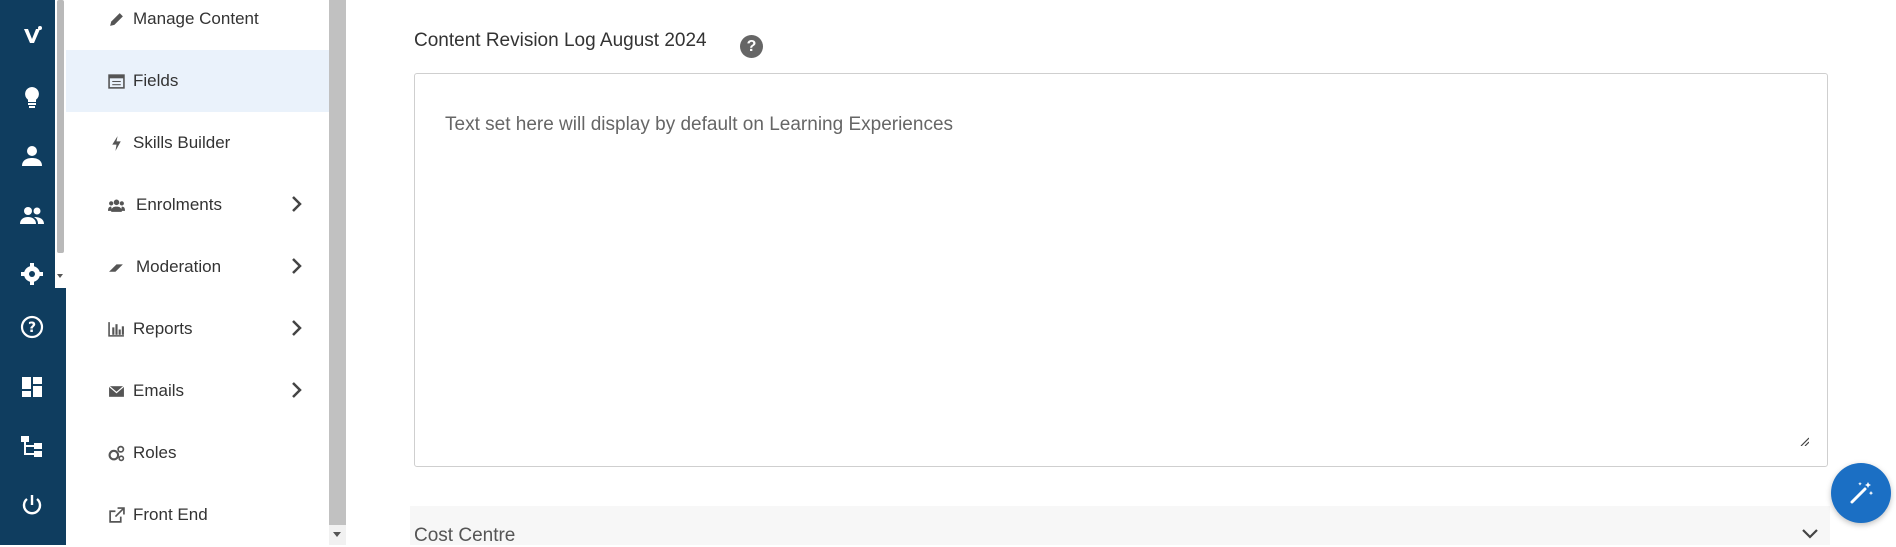  I want to click on magic-wand-button, so click(1861, 493).